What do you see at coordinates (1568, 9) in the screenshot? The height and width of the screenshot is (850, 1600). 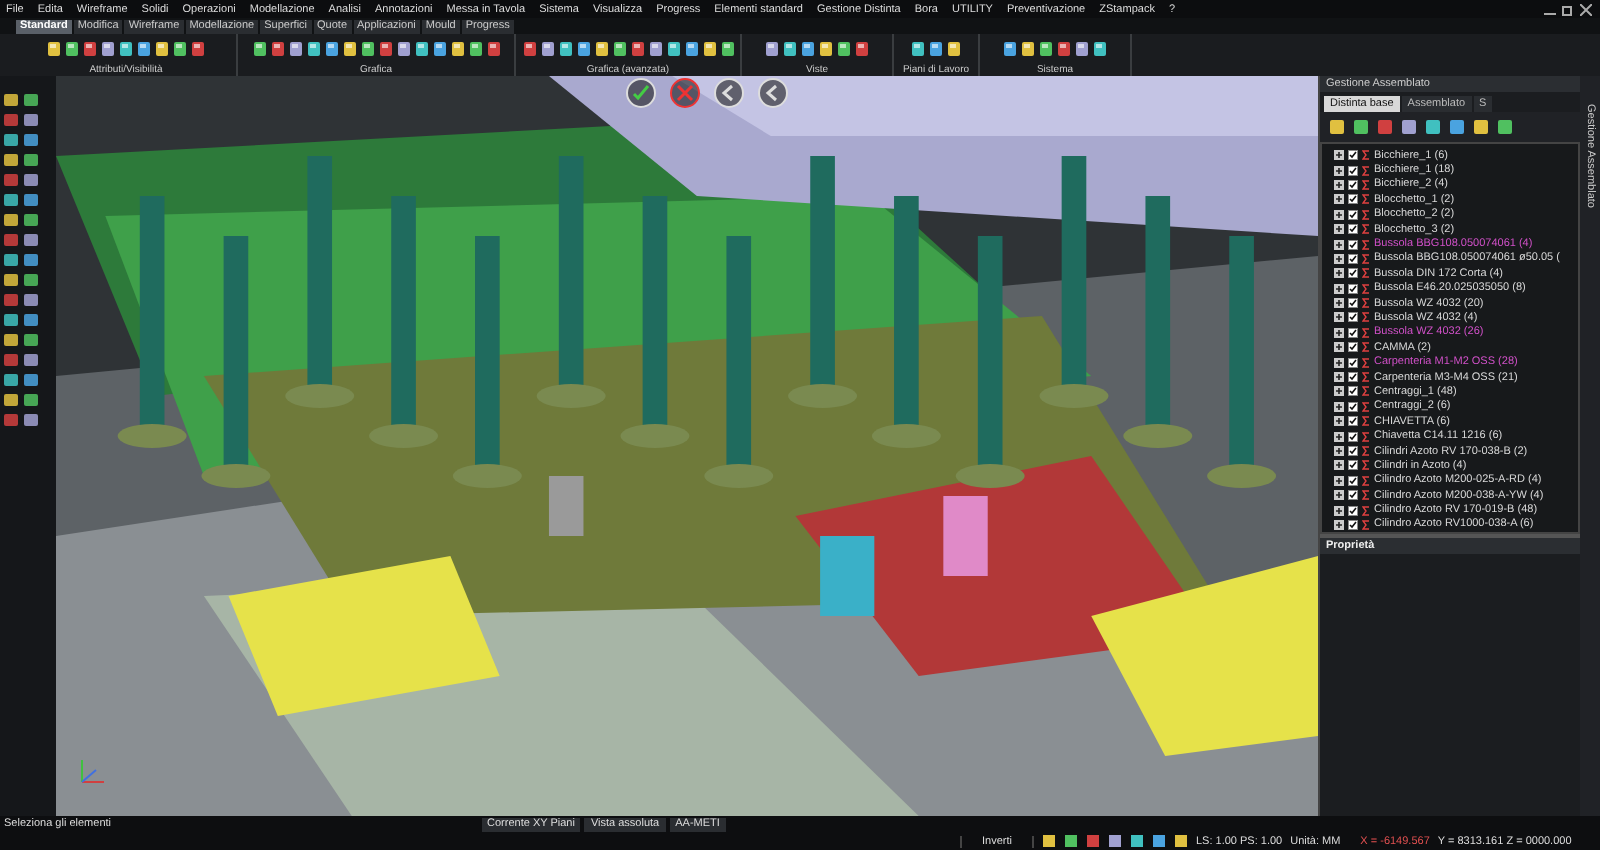 I see `restore-icon` at bounding box center [1568, 9].